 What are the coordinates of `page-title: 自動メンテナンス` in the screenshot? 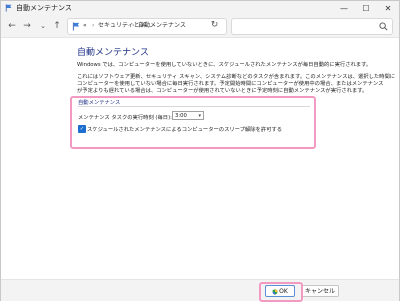 It's located at (113, 53).